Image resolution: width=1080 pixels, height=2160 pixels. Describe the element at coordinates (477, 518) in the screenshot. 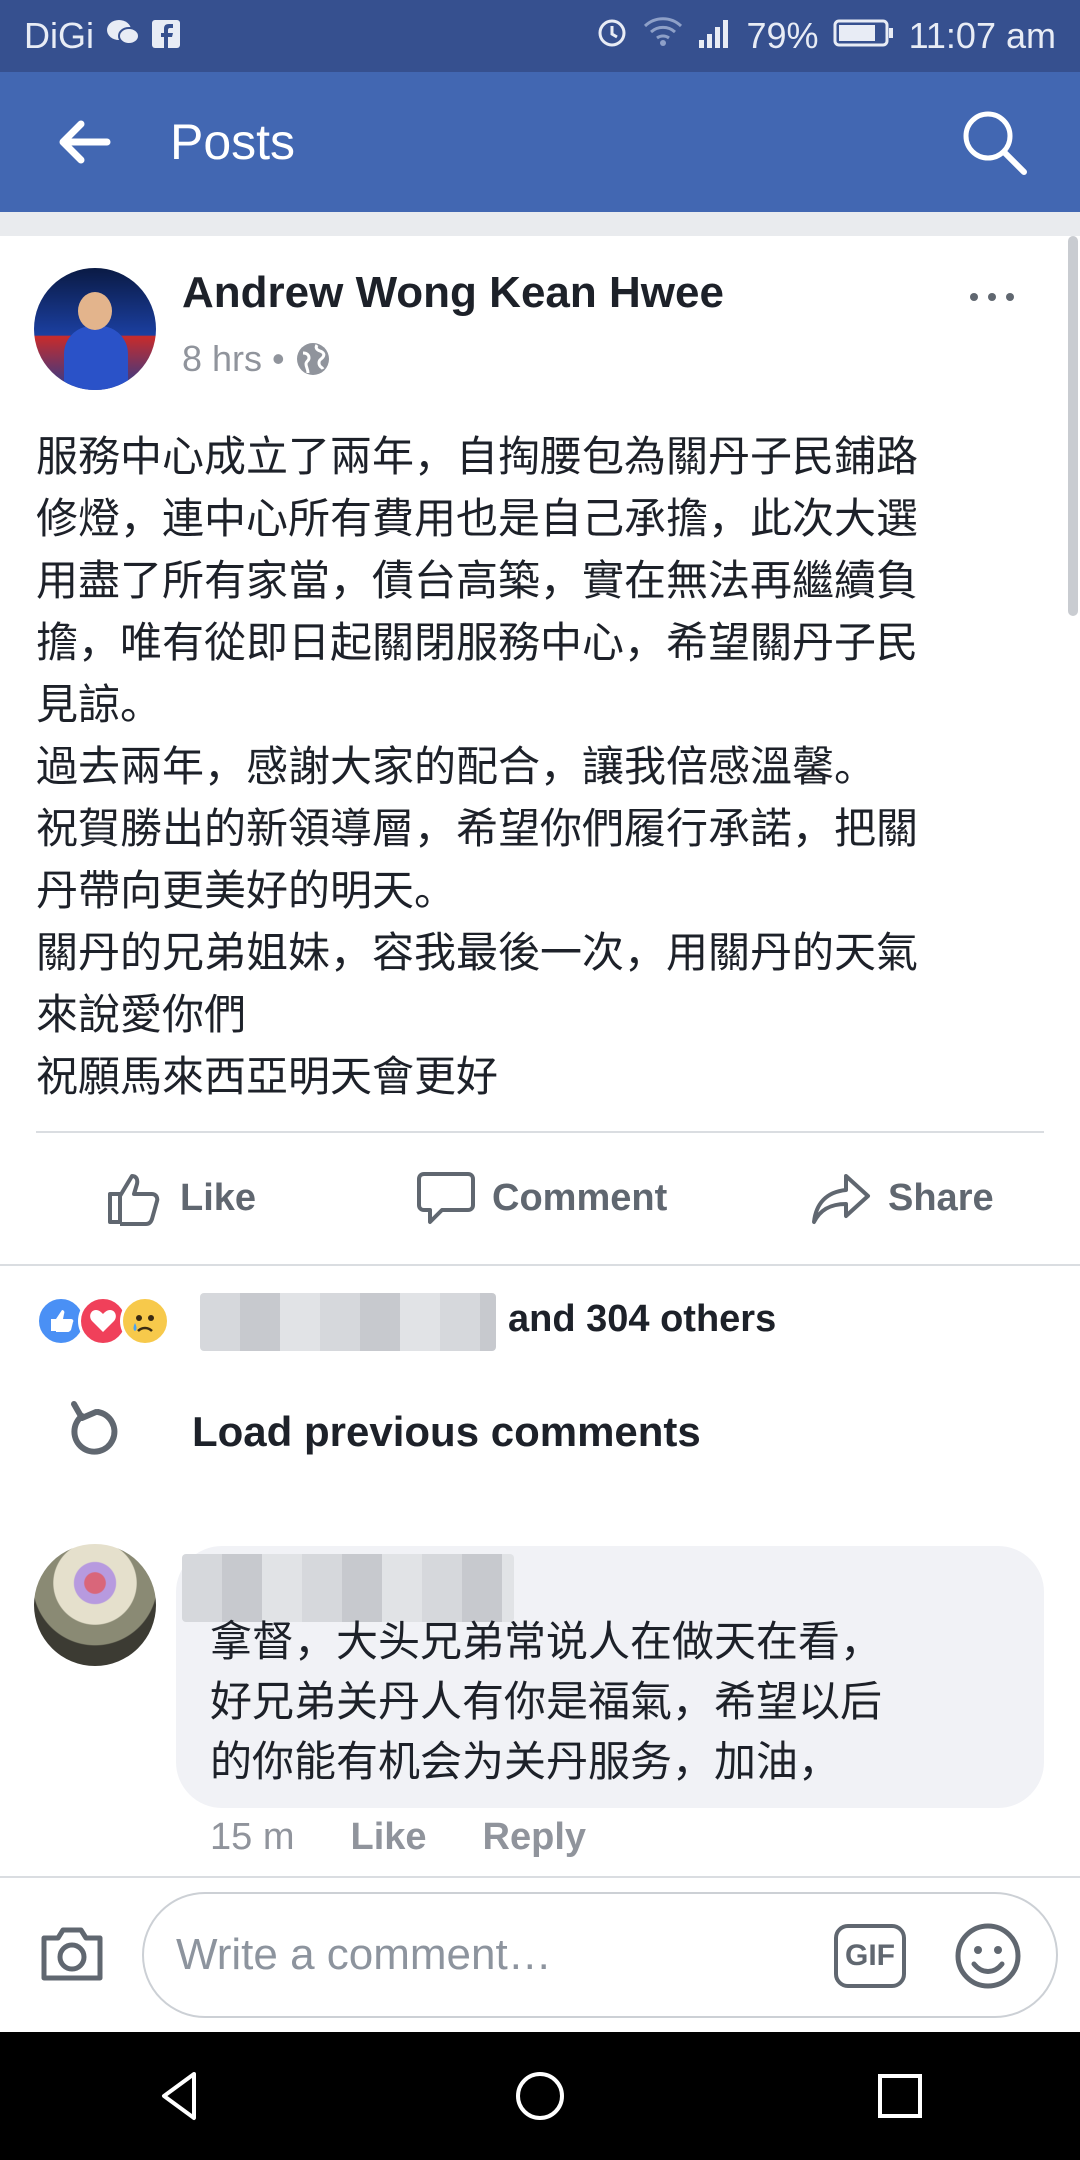

I see `post-line: 修燈，連中心所有費用也是自己承擔，此次大選` at that location.